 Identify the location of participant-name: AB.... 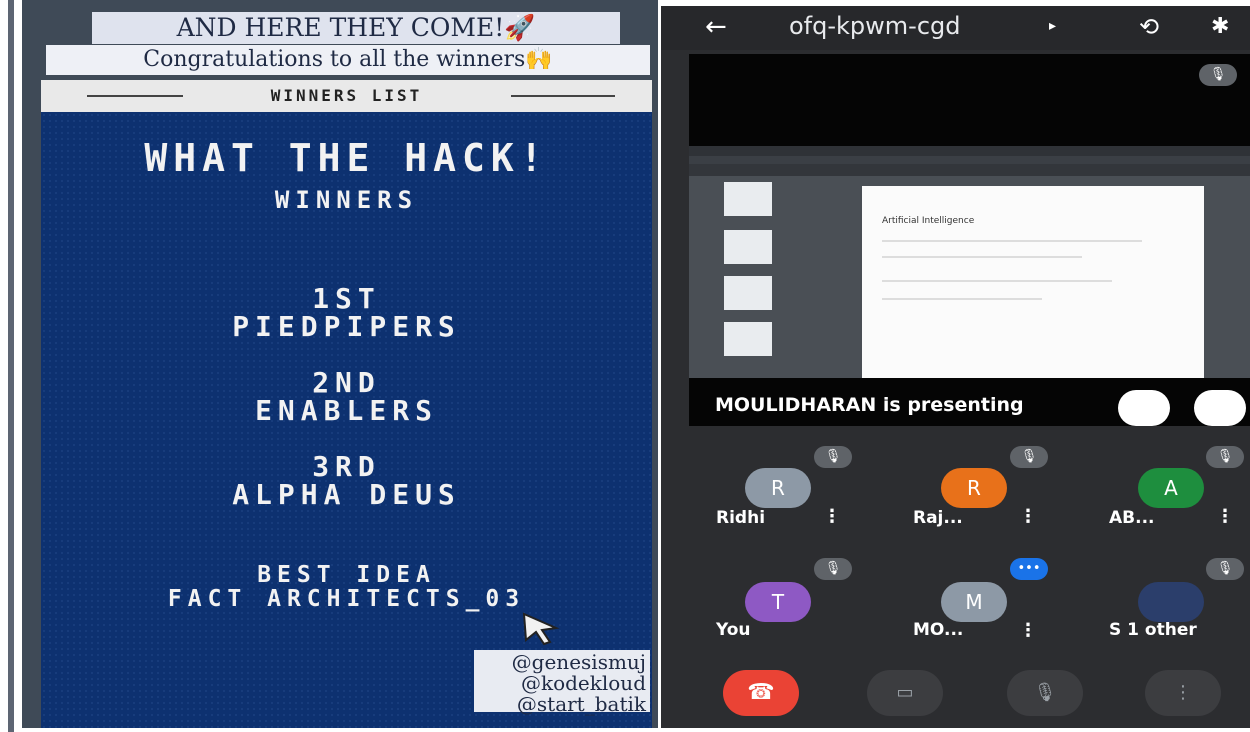
(1132, 518).